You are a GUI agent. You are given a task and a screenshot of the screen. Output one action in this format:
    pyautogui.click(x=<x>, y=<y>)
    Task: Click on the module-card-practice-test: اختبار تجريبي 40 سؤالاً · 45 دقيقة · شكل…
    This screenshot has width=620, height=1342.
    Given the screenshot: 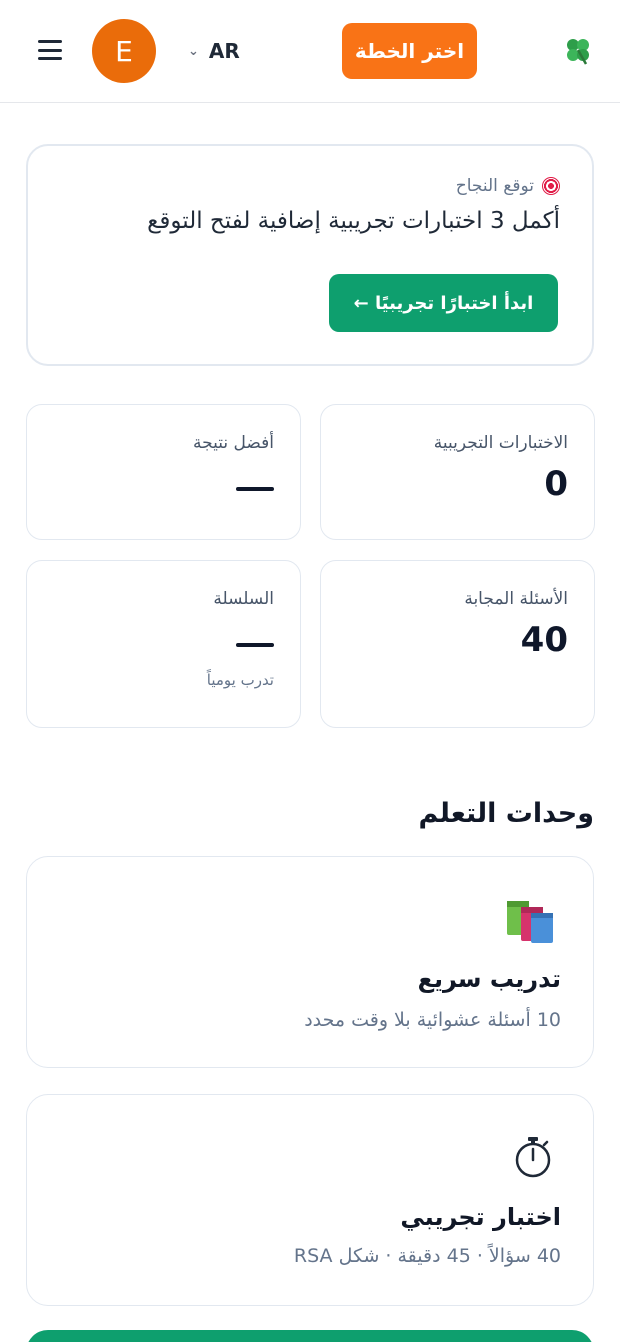 What is the action you would take?
    pyautogui.click(x=310, y=1200)
    